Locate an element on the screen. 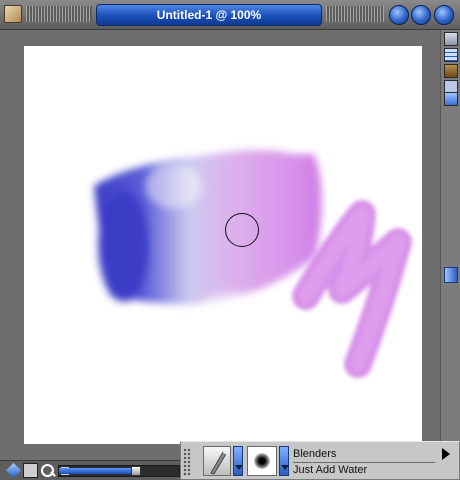  maximize-icon is located at coordinates (421, 15).